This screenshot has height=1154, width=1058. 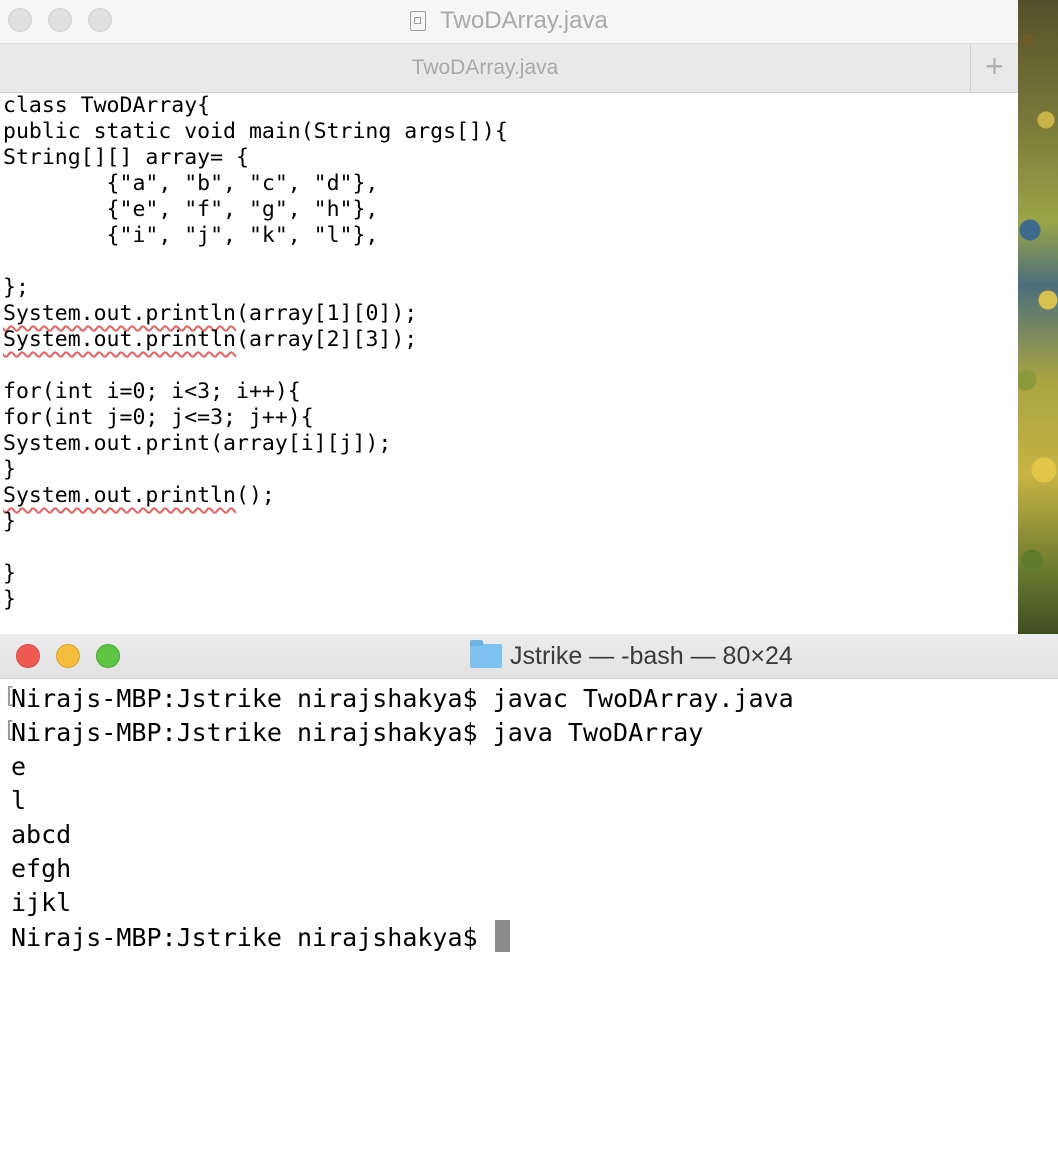 I want to click on code-line: String[][] array= {, so click(x=126, y=157).